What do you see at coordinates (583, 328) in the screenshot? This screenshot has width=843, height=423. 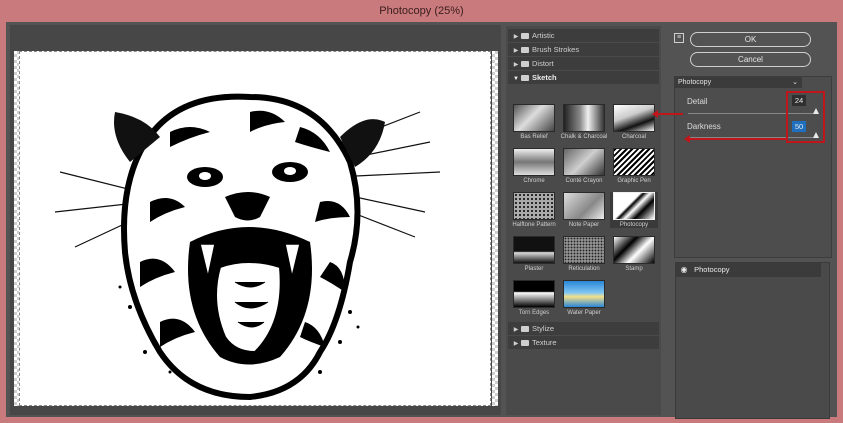 I see `folder-stylize: ▶ Stylize` at bounding box center [583, 328].